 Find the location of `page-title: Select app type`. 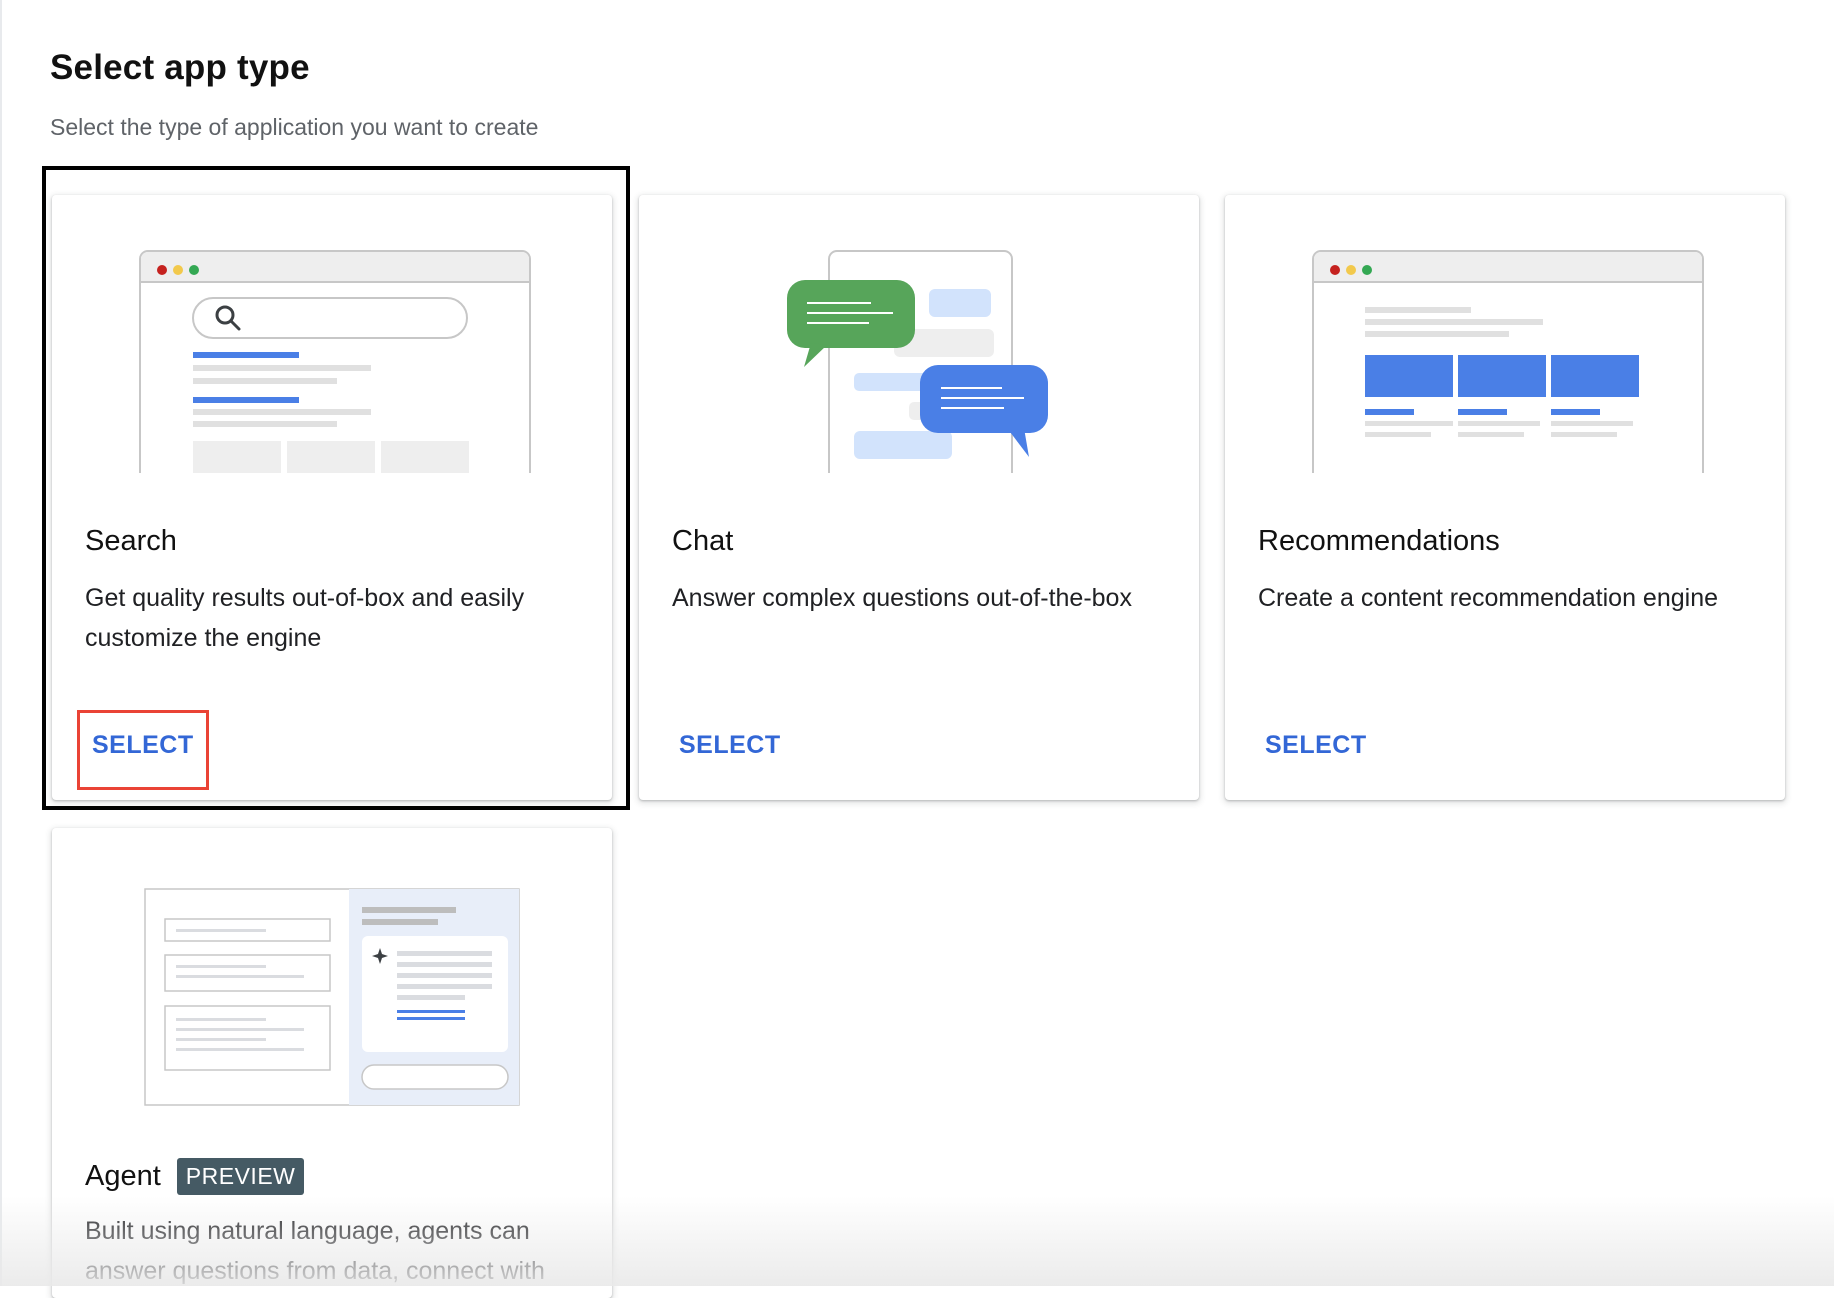

page-title: Select app type is located at coordinates (180, 67).